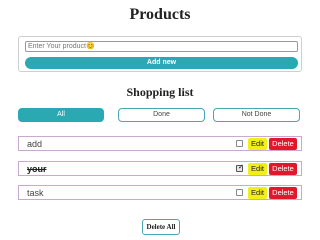  Describe the element at coordinates (161, 63) in the screenshot. I see `add-new-button: Add new` at that location.